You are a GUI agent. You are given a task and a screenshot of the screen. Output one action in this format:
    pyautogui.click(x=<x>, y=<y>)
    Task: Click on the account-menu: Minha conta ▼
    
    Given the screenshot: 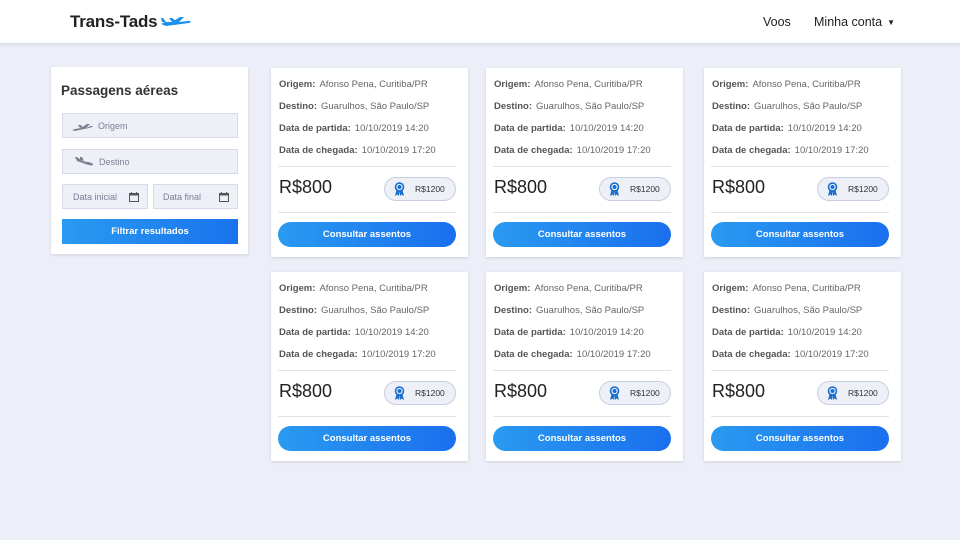 What is the action you would take?
    pyautogui.click(x=854, y=22)
    